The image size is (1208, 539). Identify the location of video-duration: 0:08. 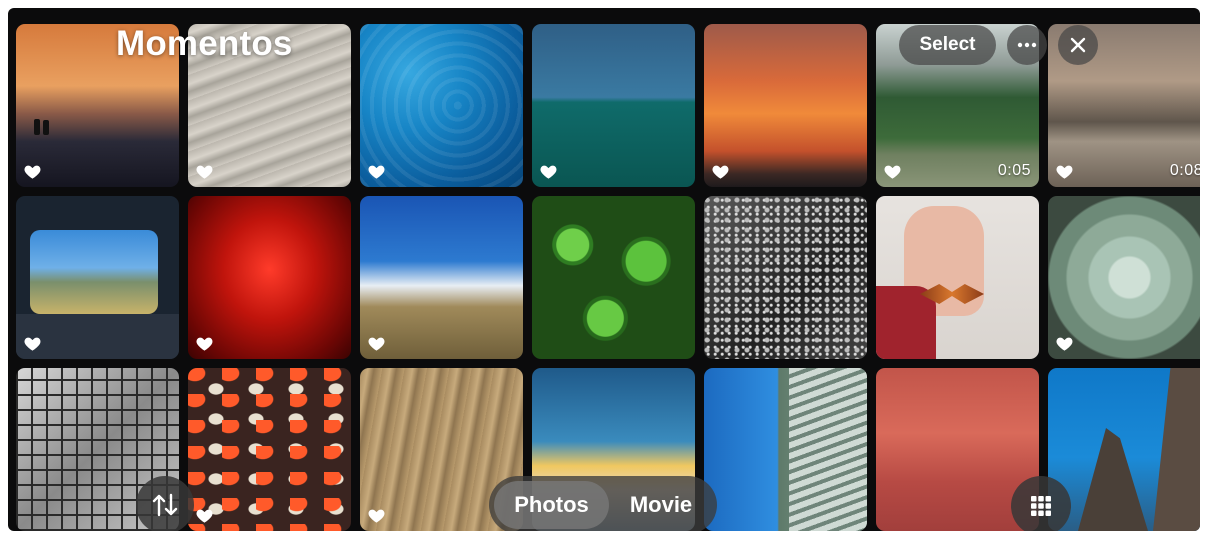
(1184, 170).